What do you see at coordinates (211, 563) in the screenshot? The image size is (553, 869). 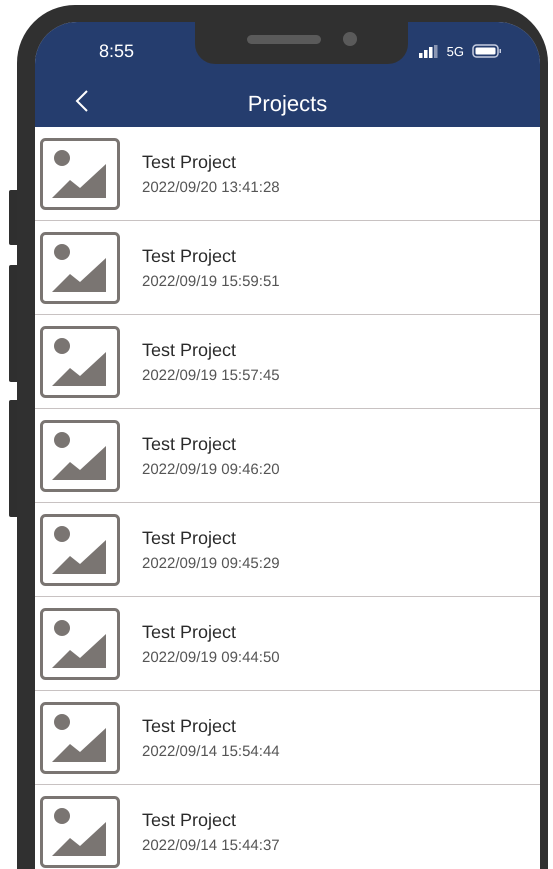 I see `project-date: 2022/09/19 09:45:29` at bounding box center [211, 563].